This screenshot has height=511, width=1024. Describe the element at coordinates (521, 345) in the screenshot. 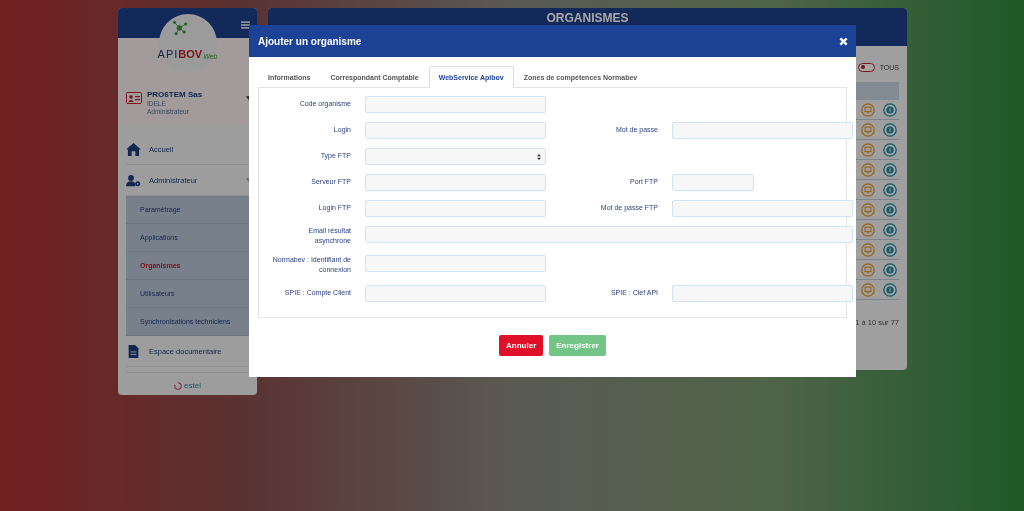

I see `action-button: Annuler` at that location.